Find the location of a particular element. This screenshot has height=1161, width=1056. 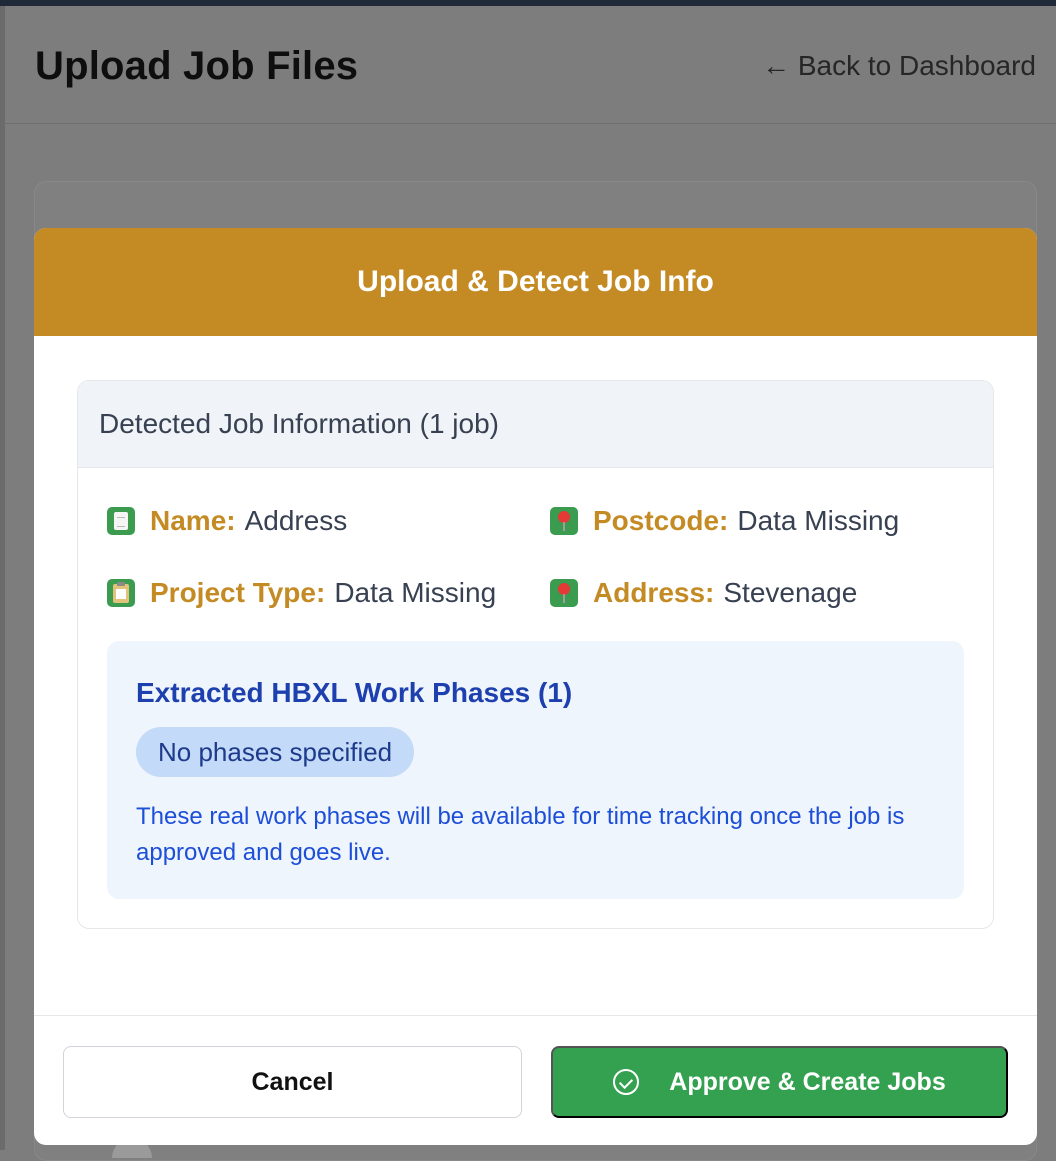

clipboard-icon is located at coordinates (121, 593).